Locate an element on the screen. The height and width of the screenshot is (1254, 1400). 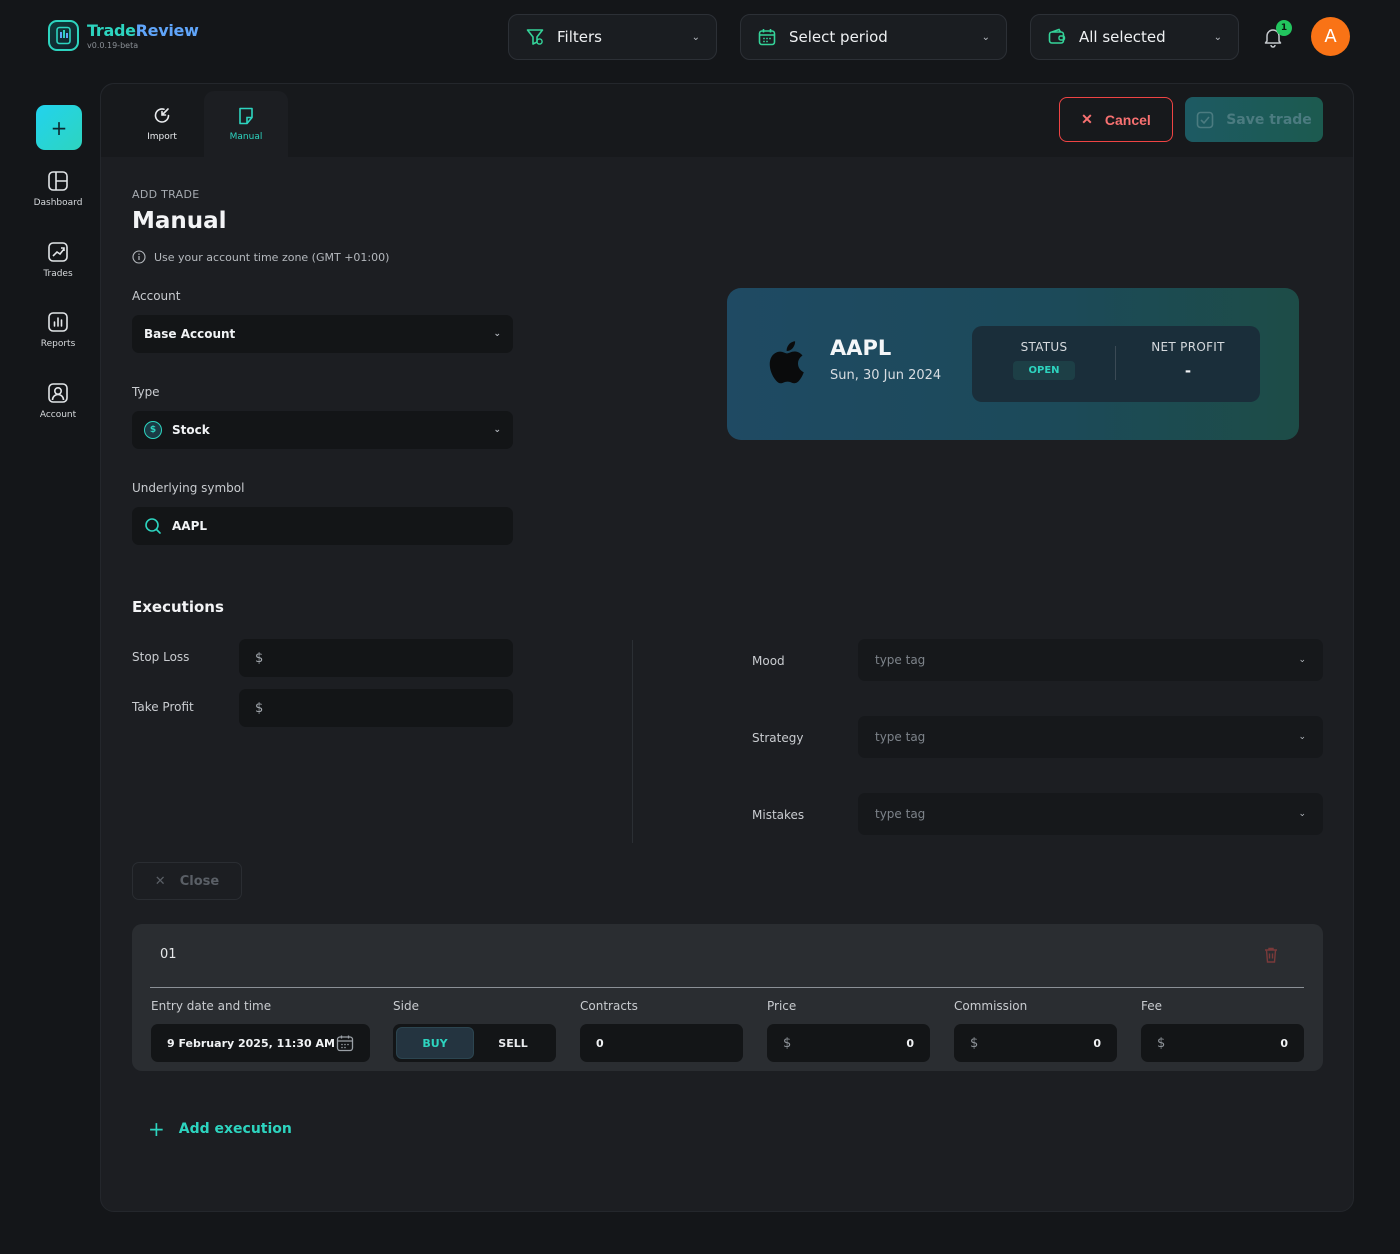
trade-symbol: AAPL is located at coordinates (861, 348).